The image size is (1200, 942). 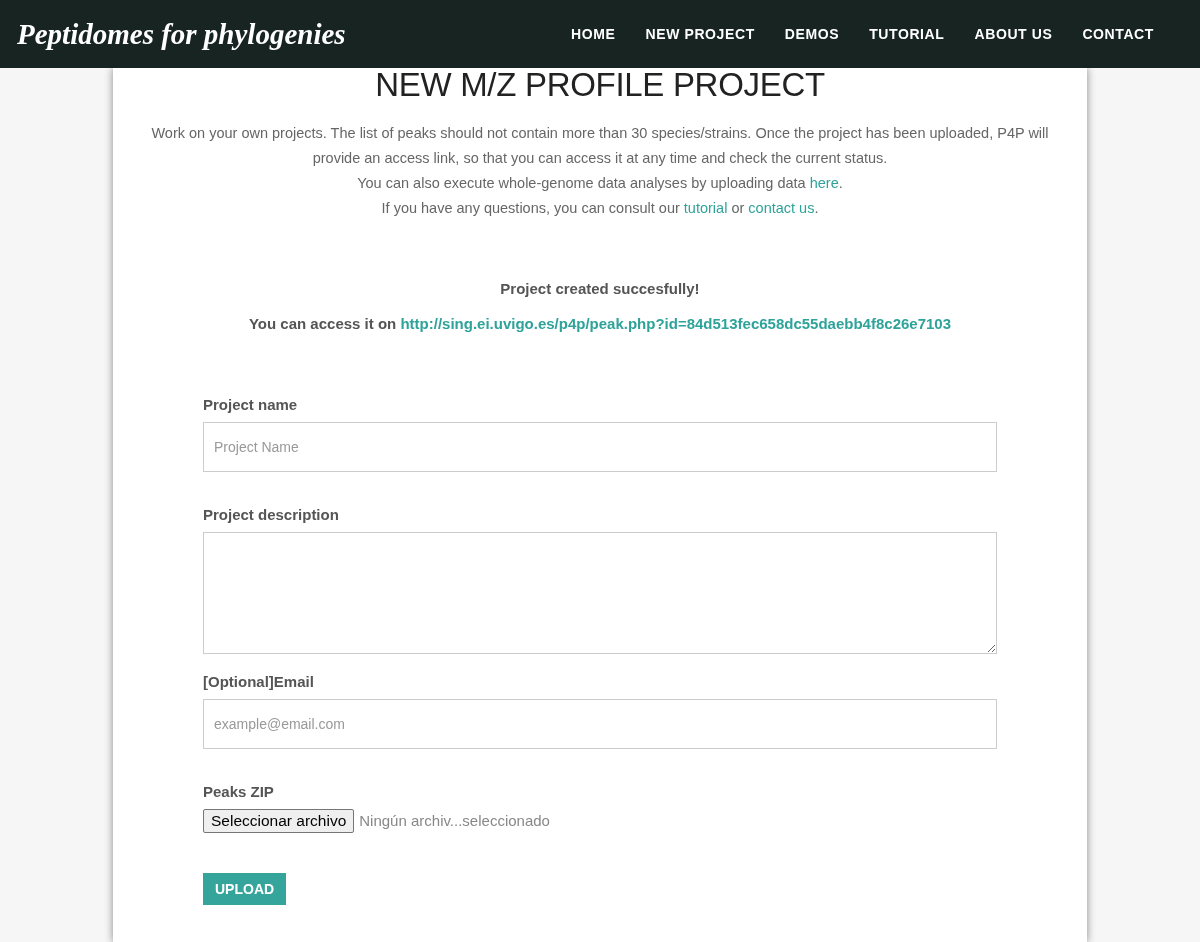 What do you see at coordinates (181, 34) in the screenshot?
I see `site-logo: Peptidomes for phylogenies` at bounding box center [181, 34].